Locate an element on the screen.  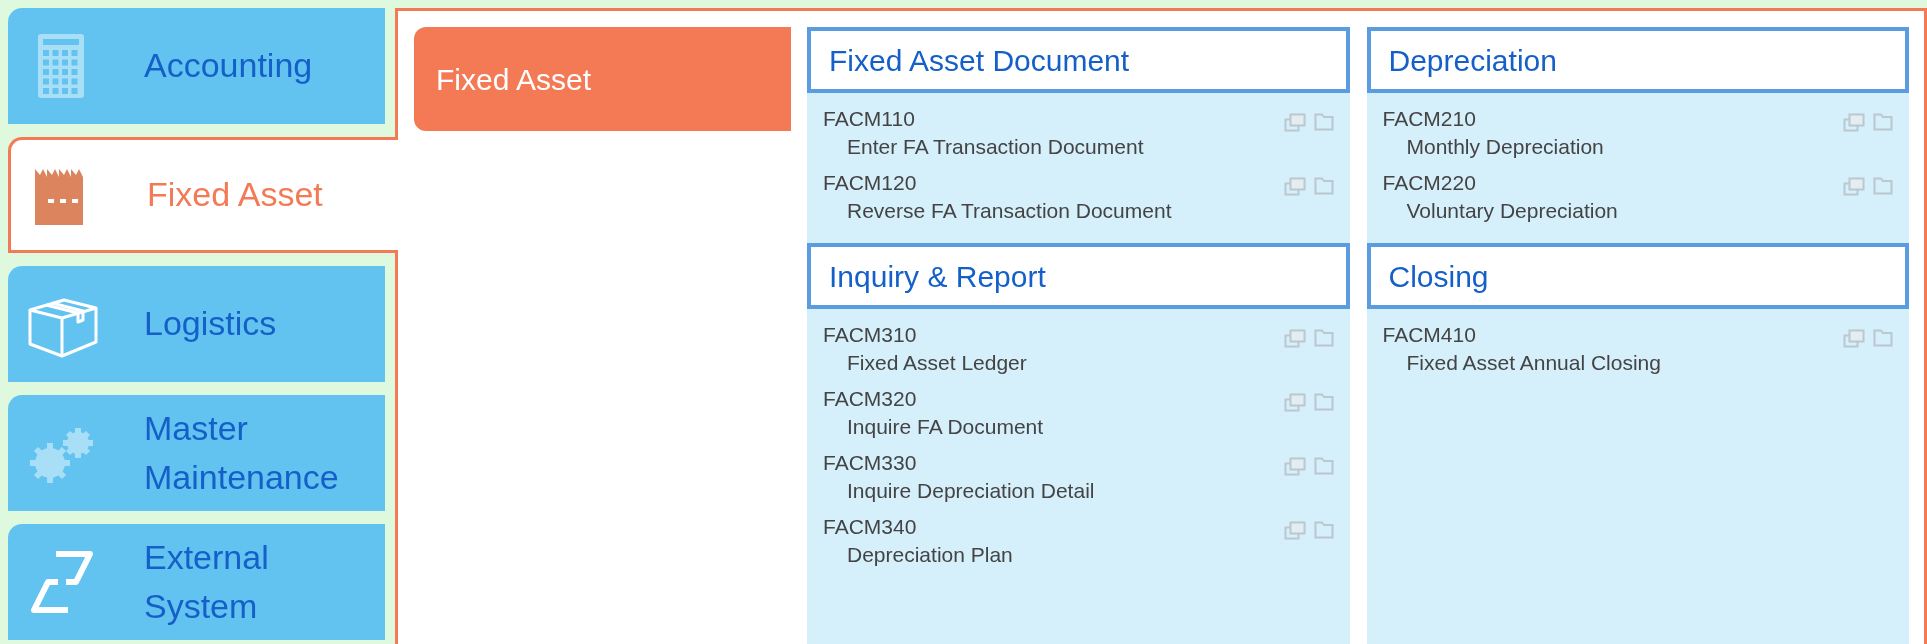
program-title: Monthly Depreciation is located at coordinates (1493, 147).